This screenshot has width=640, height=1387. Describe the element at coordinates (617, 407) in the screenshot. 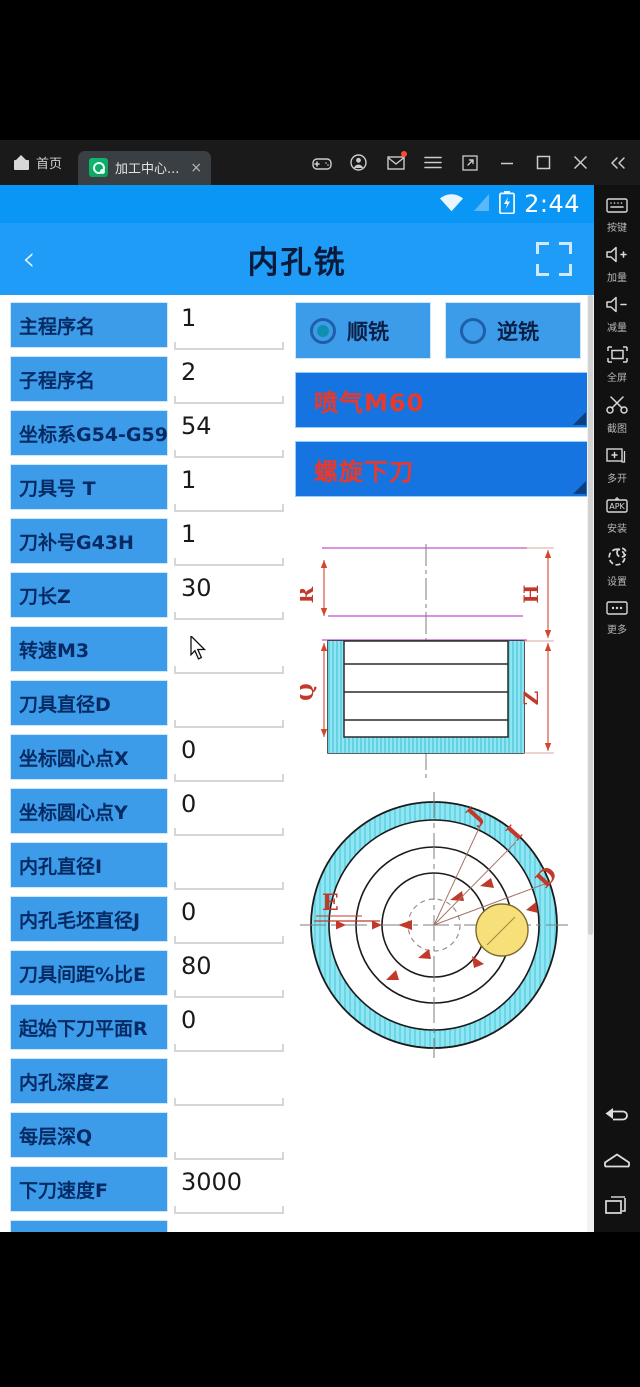

I see `scissors-icon` at that location.